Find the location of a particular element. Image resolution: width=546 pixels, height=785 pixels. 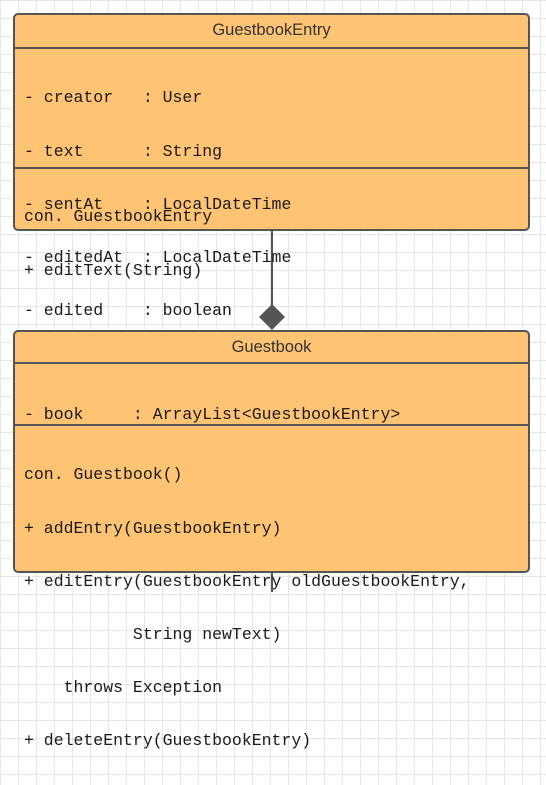

method: con. Guestbook() is located at coordinates (103, 475).